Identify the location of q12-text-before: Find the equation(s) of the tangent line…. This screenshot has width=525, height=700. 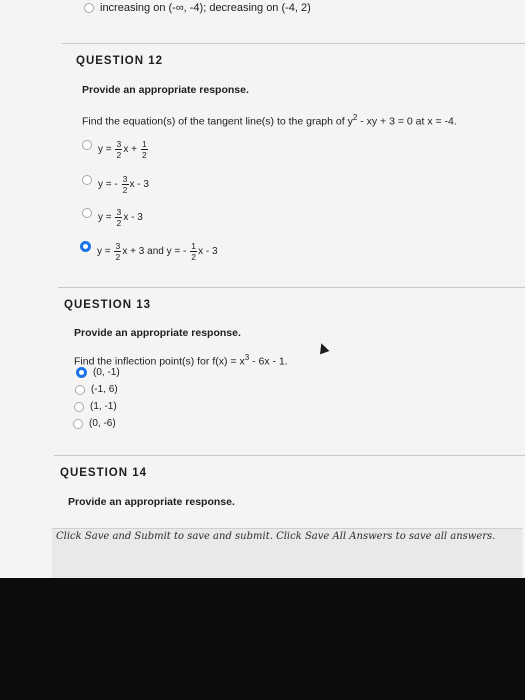
(217, 121).